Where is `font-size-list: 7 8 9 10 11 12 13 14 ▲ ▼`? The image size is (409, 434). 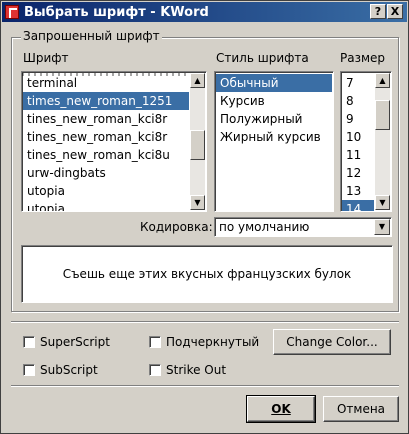
font-size-list: 7 8 9 10 11 12 13 14 ▲ ▼ is located at coordinates (366, 141).